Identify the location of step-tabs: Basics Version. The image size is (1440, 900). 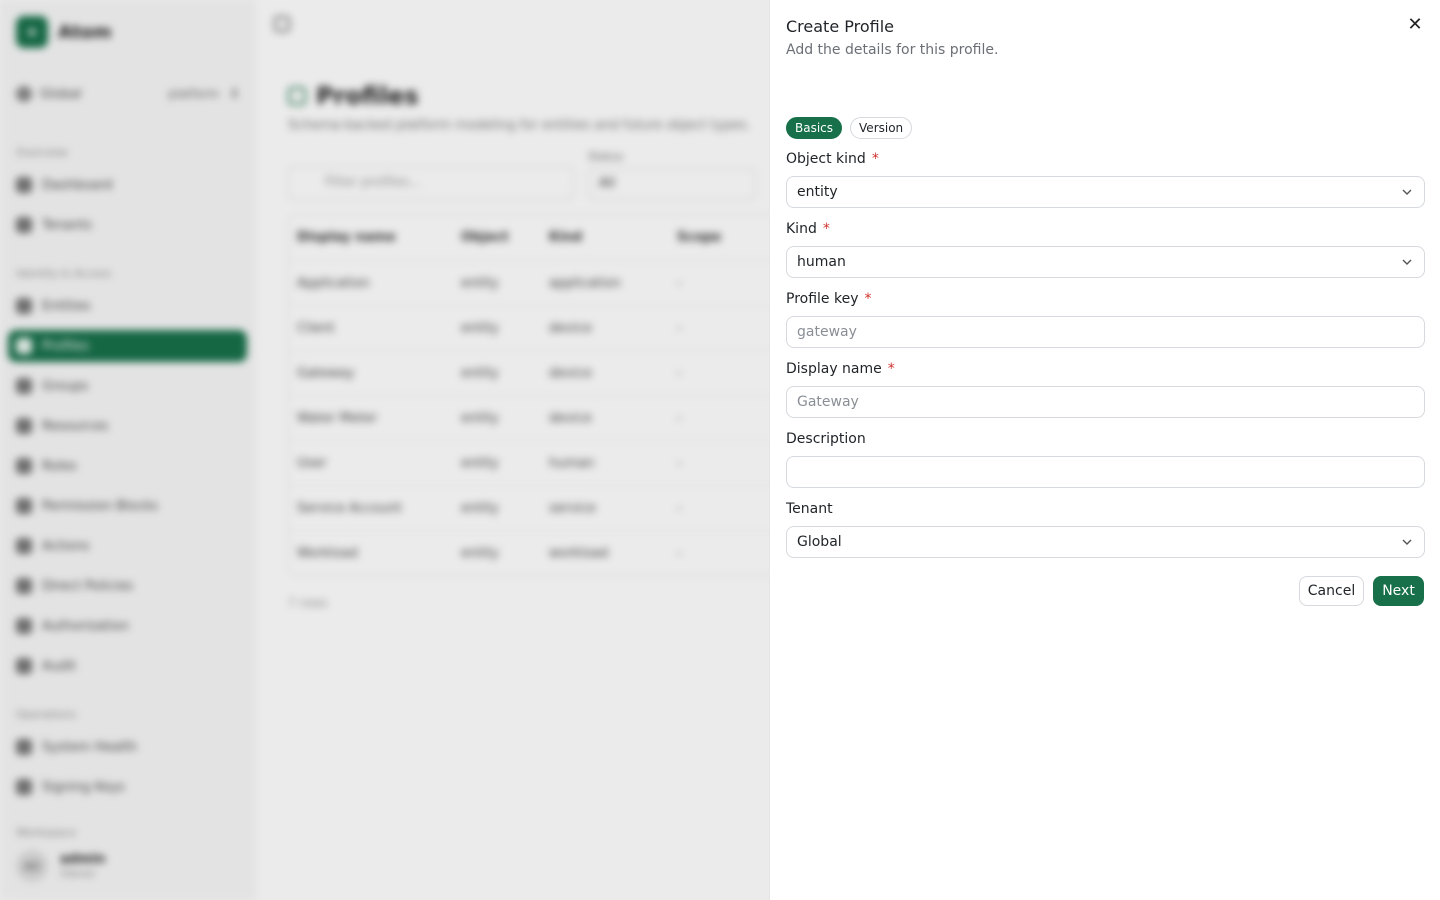
(849, 128).